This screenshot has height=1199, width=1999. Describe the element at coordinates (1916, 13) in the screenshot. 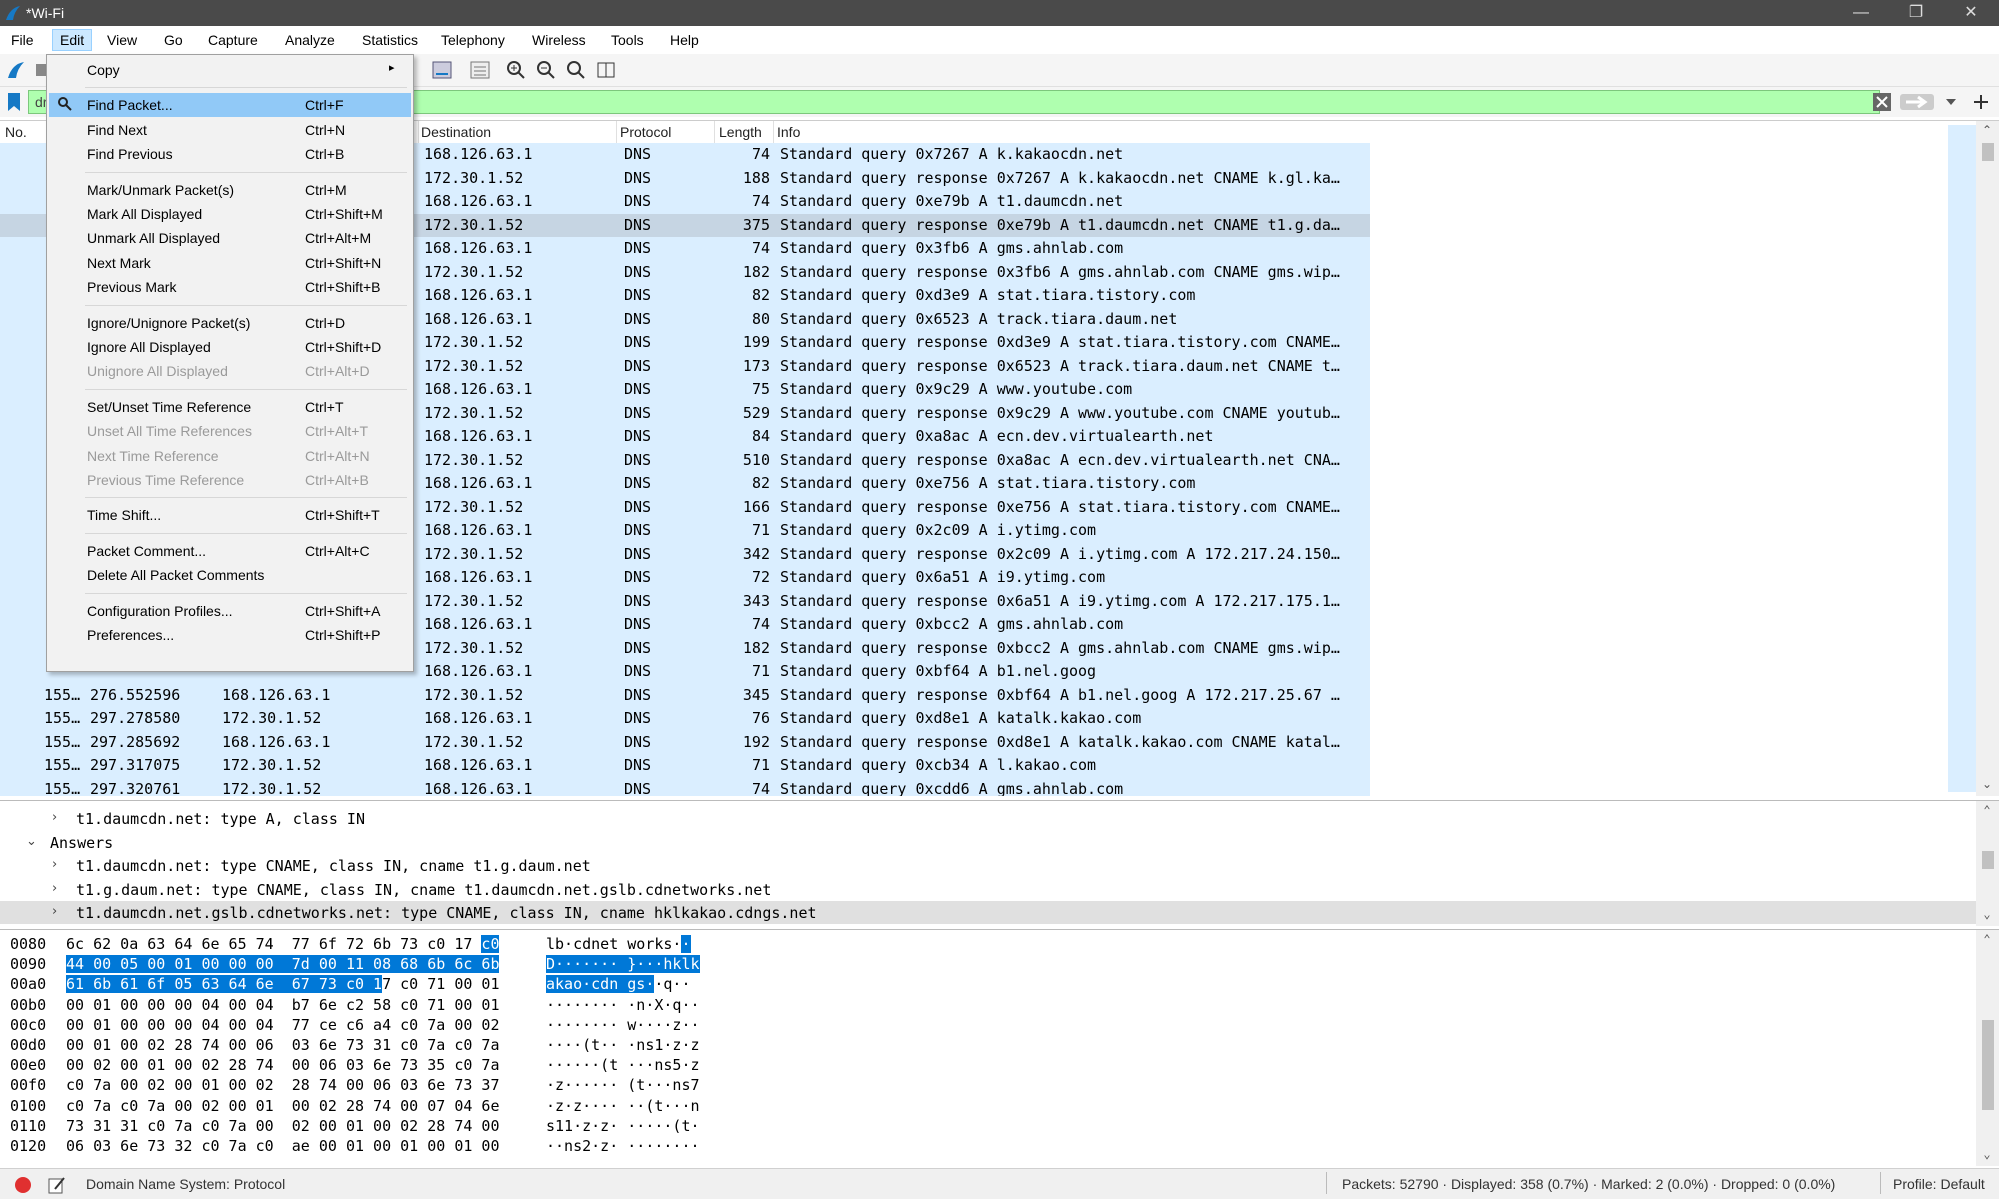

I see `maximize-button: ❐` at that location.